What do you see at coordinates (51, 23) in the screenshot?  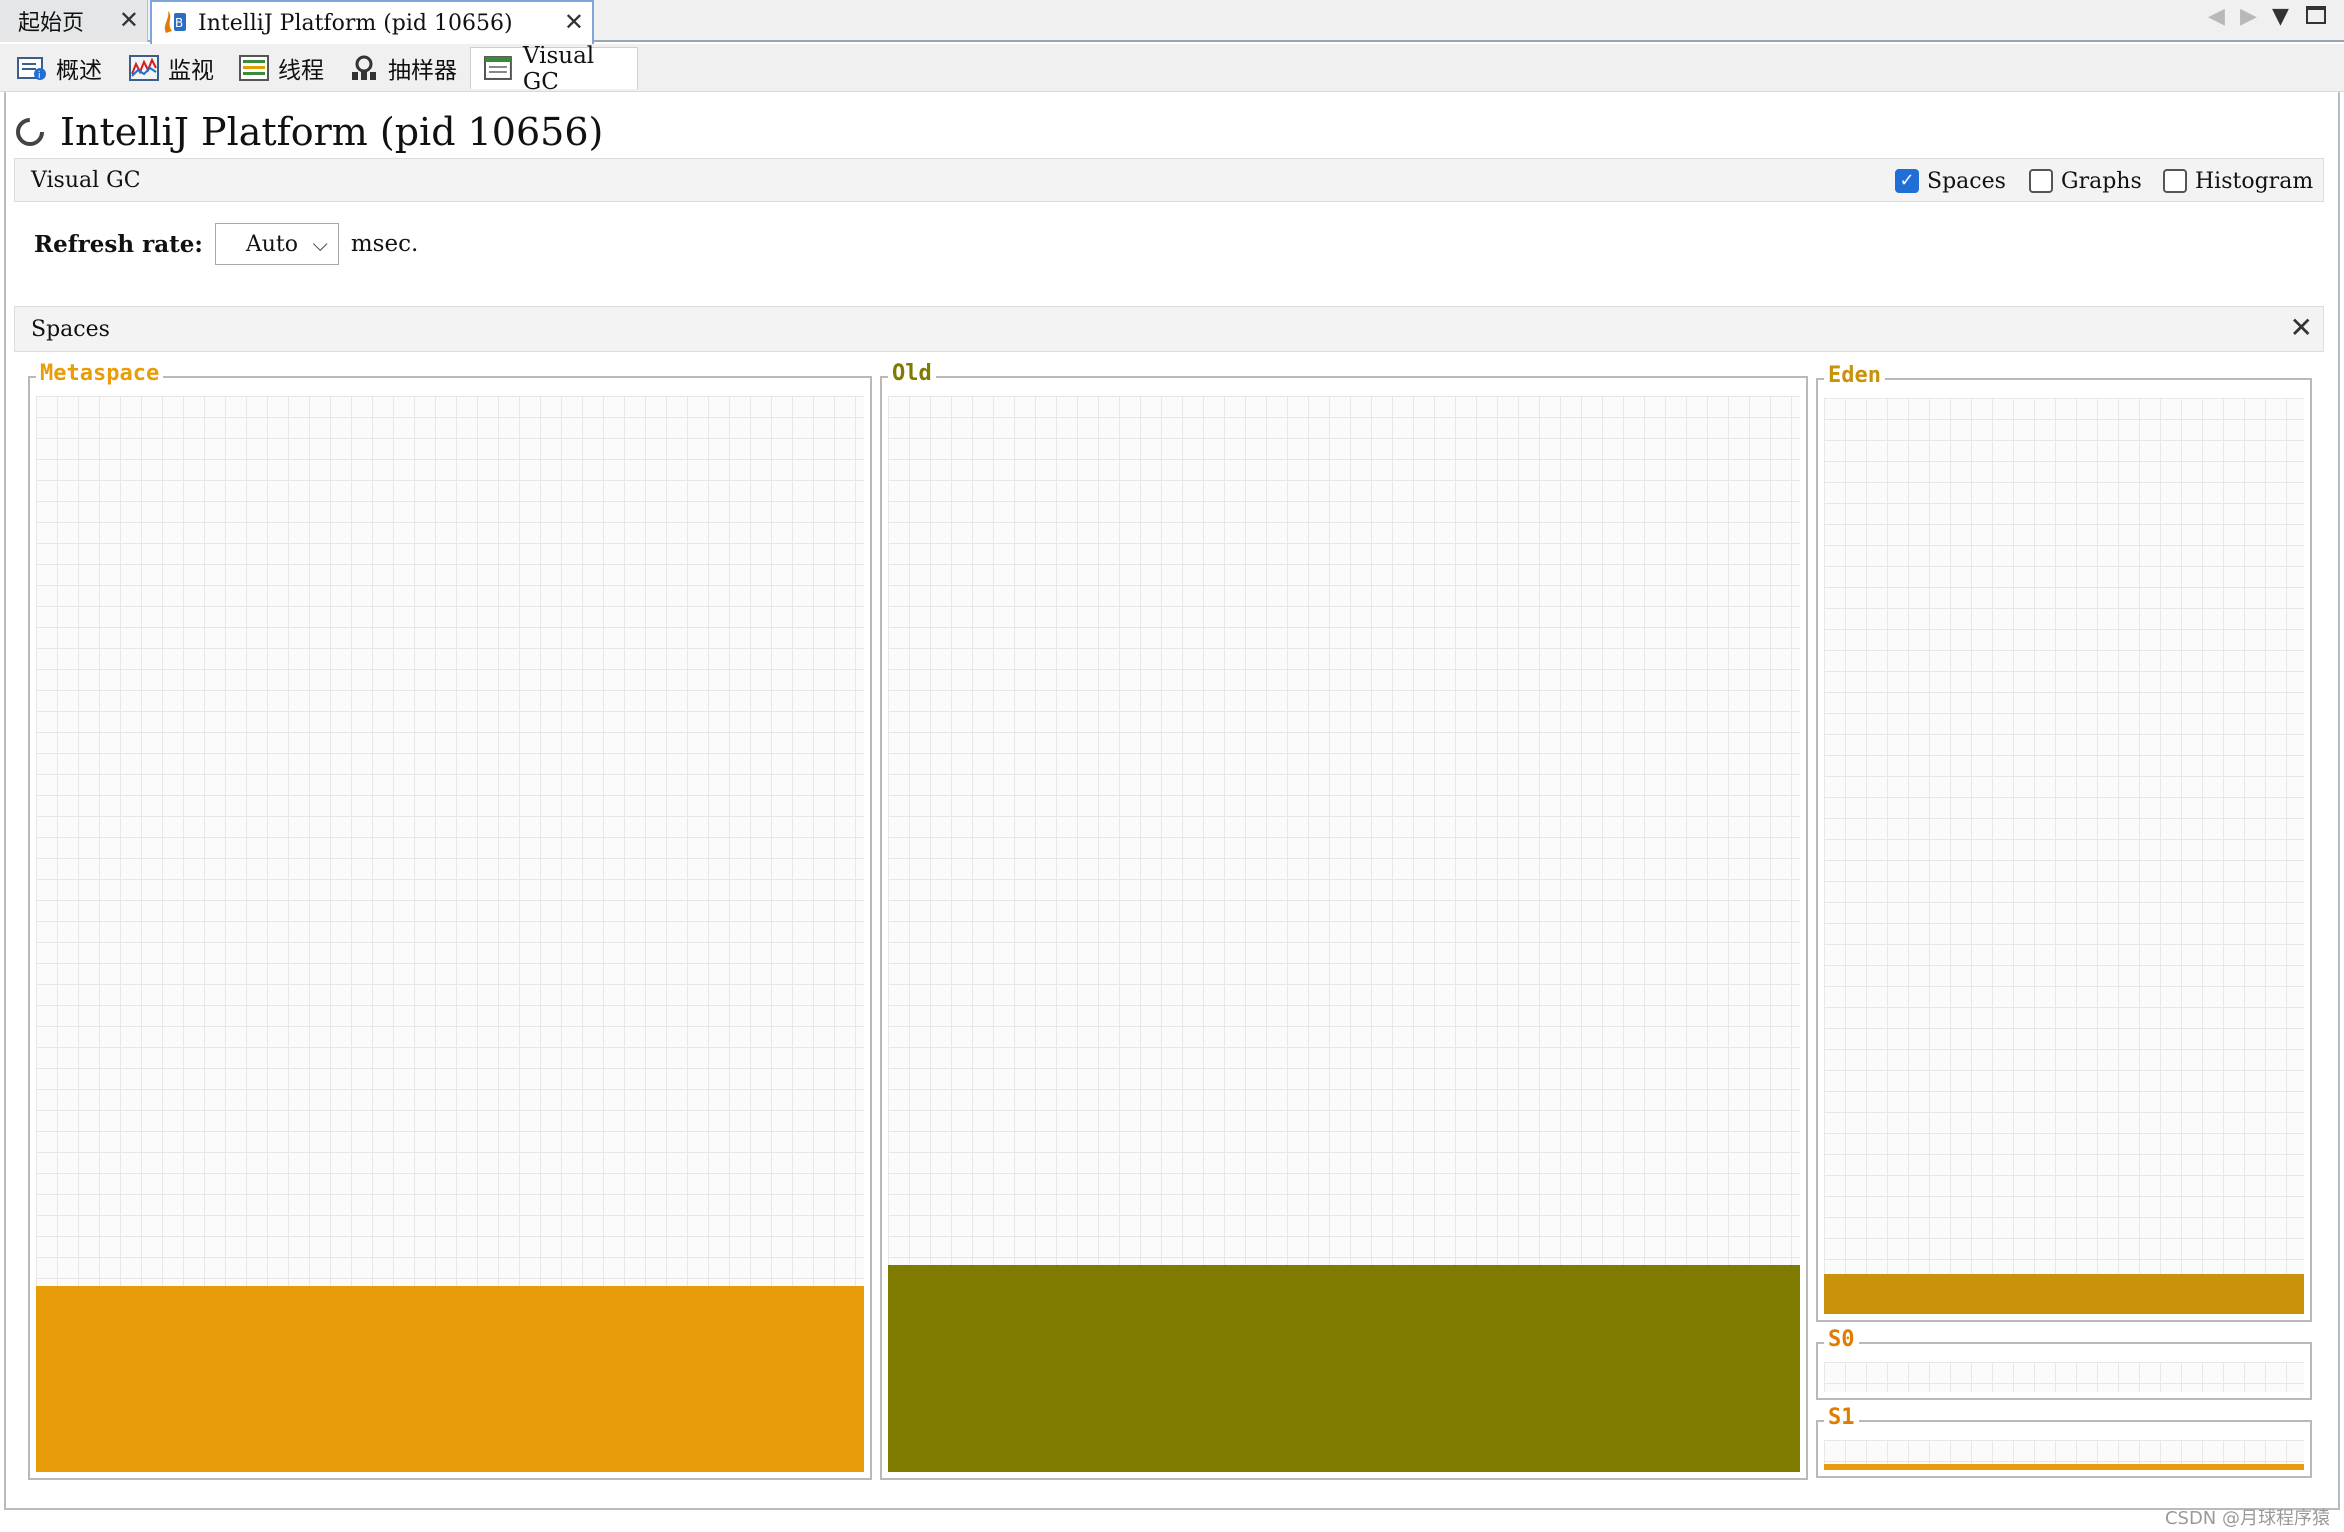 I see `tab-label: 起始页` at bounding box center [51, 23].